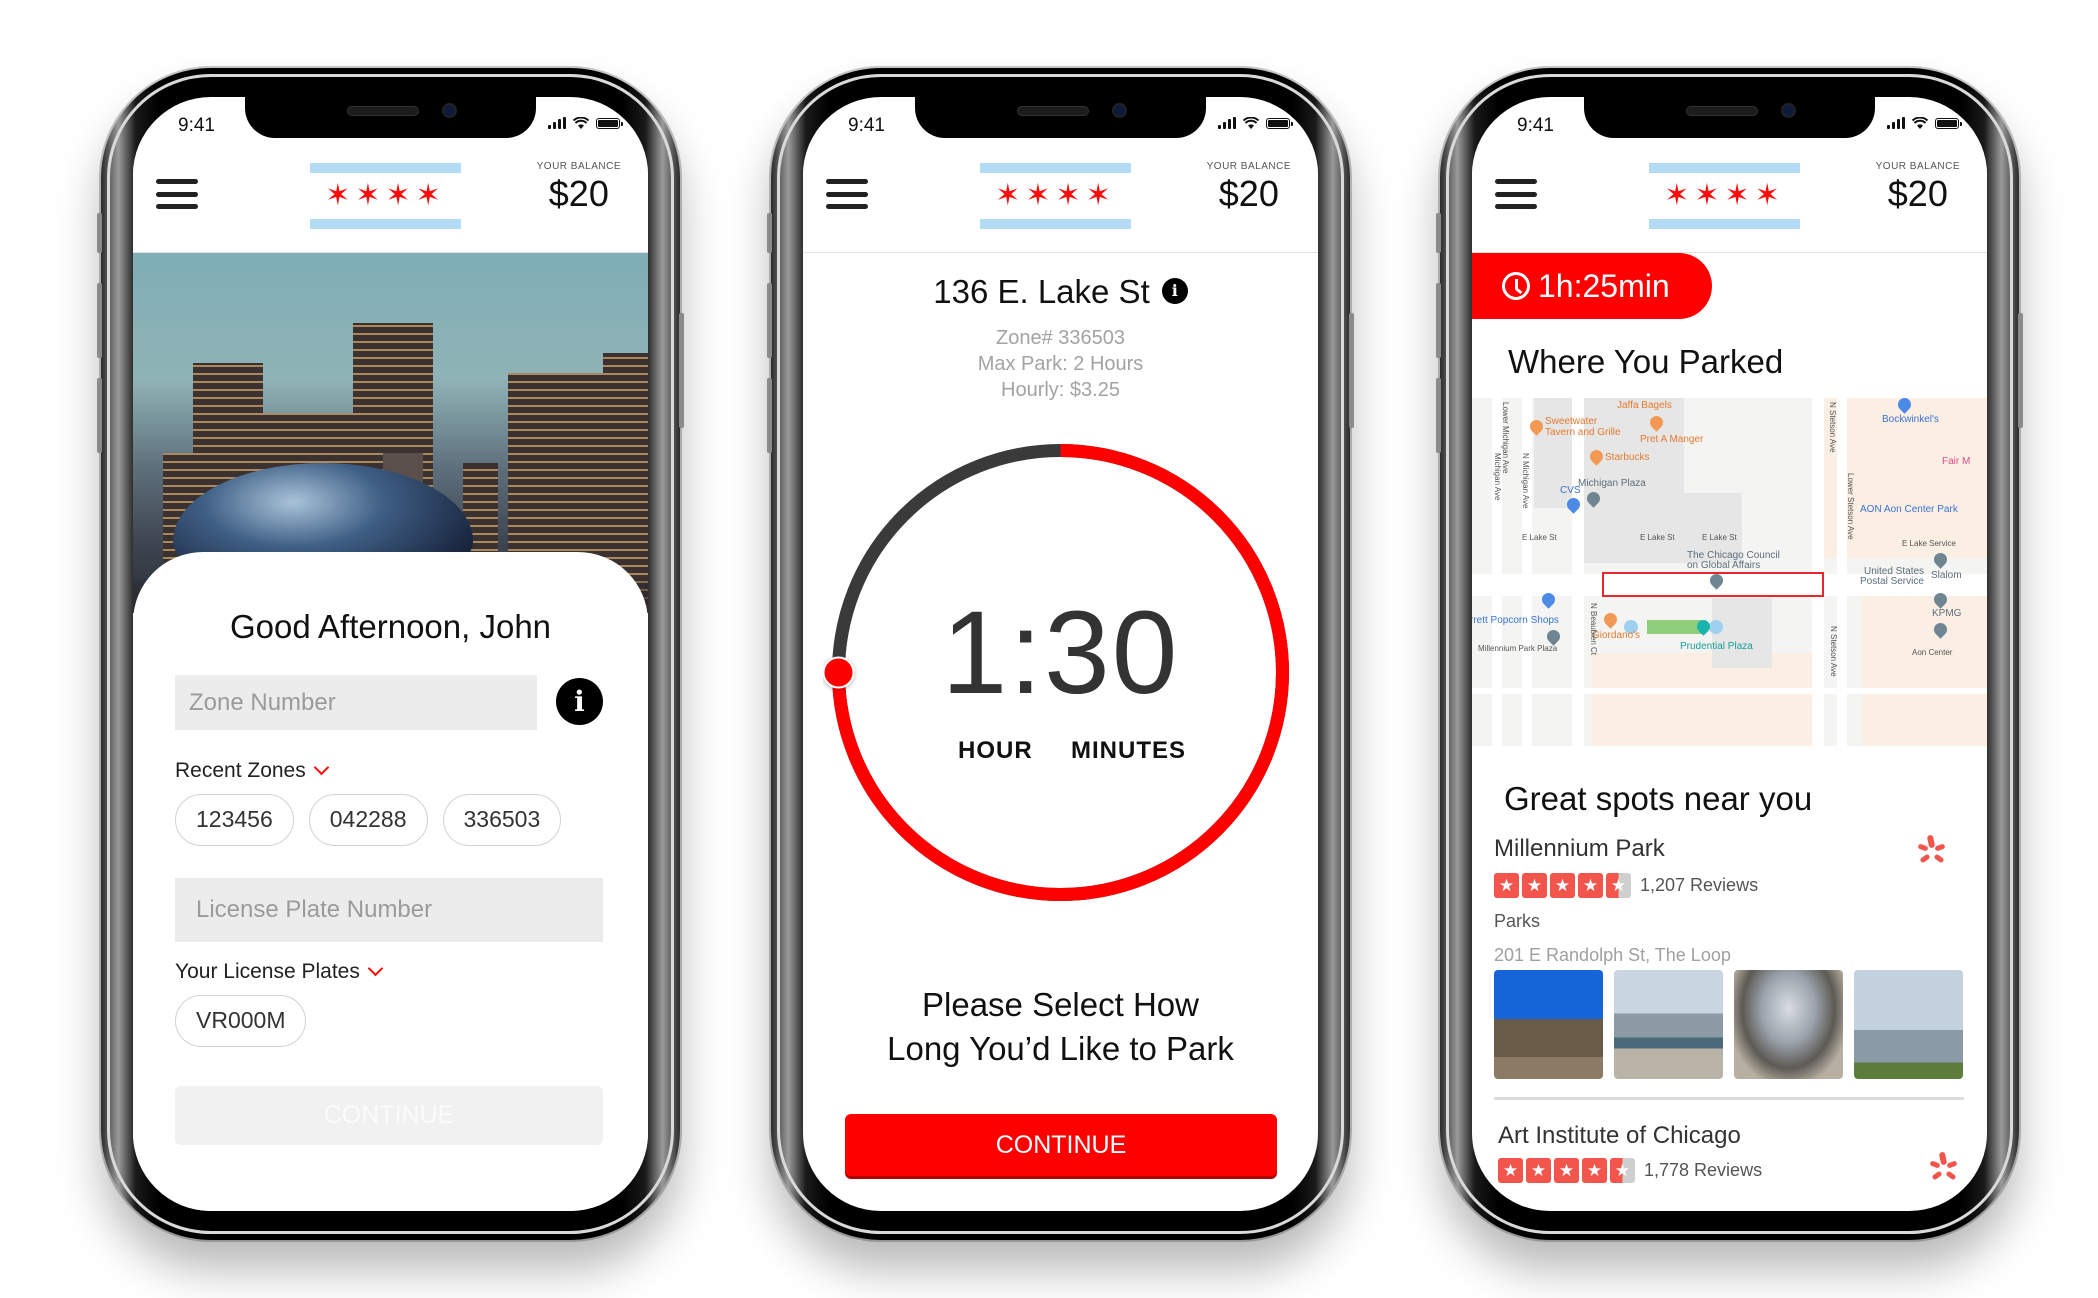 The width and height of the screenshot is (2098, 1298). I want to click on address-text: 136 E. Lake St, so click(1041, 291).